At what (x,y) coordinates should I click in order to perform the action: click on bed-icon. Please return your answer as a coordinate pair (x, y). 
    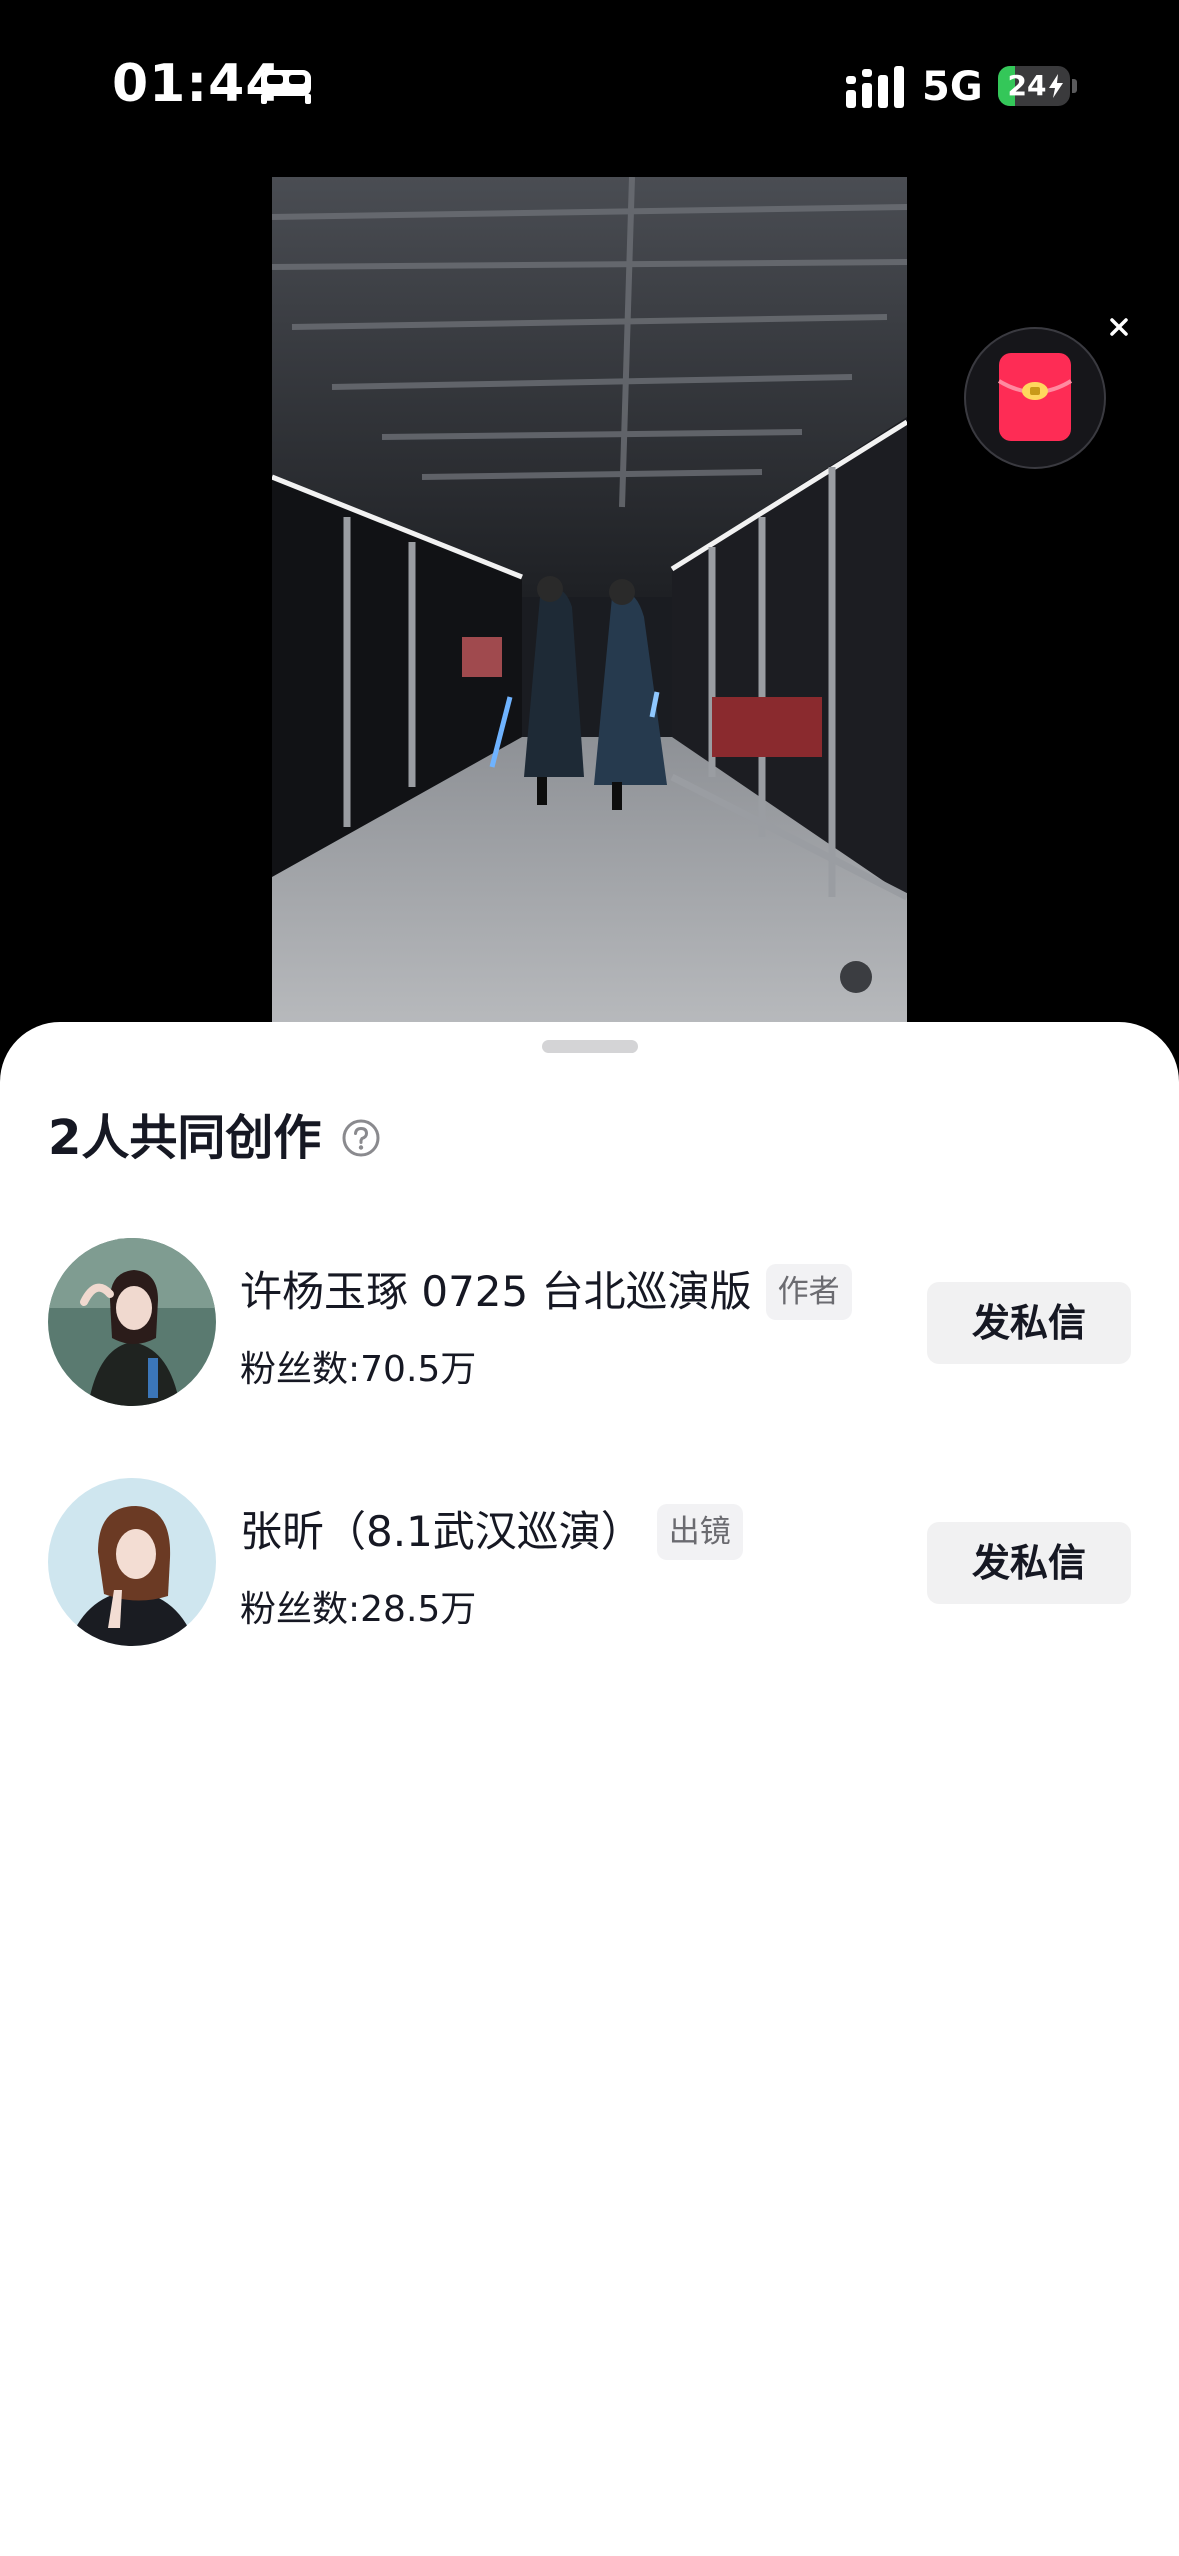
    Looking at the image, I should click on (286, 87).